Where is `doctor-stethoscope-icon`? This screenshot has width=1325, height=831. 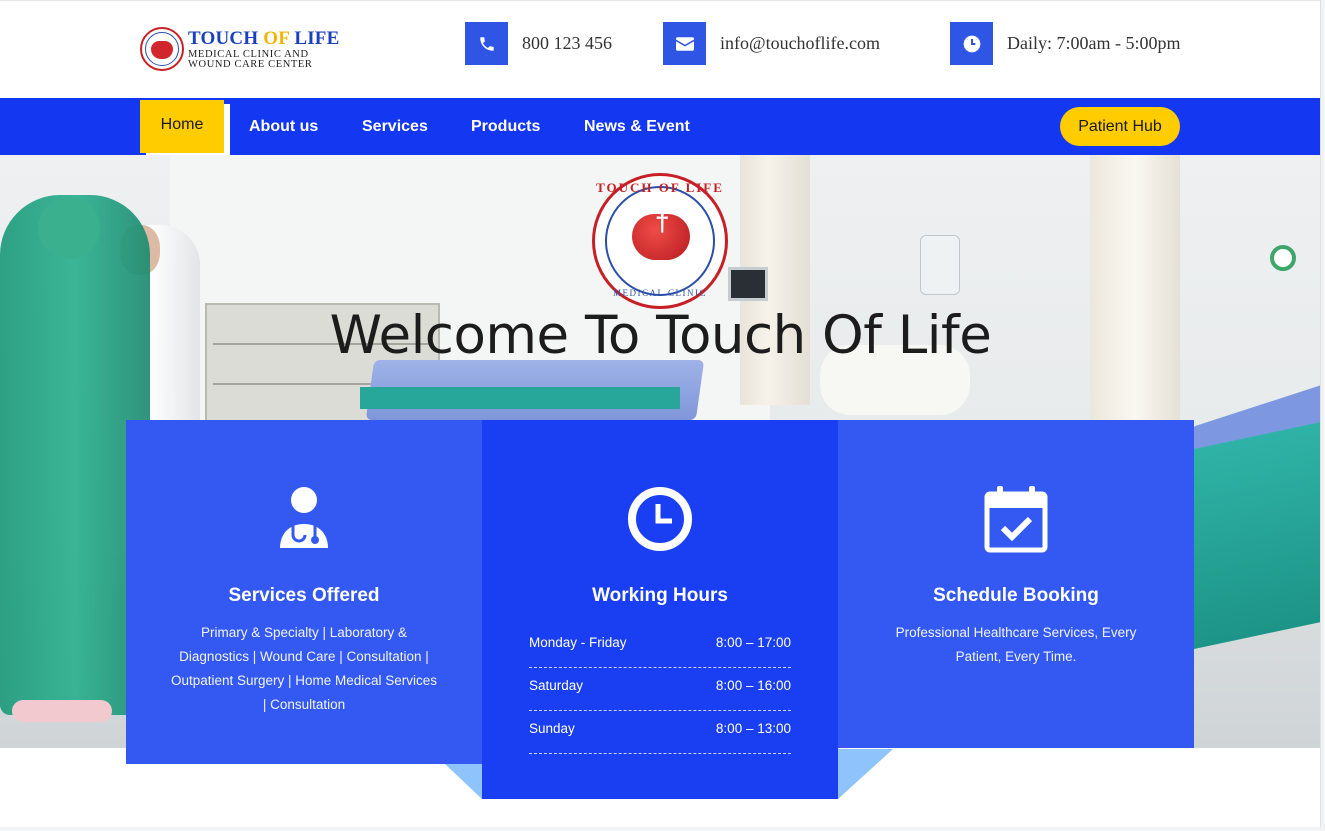 doctor-stethoscope-icon is located at coordinates (304, 519).